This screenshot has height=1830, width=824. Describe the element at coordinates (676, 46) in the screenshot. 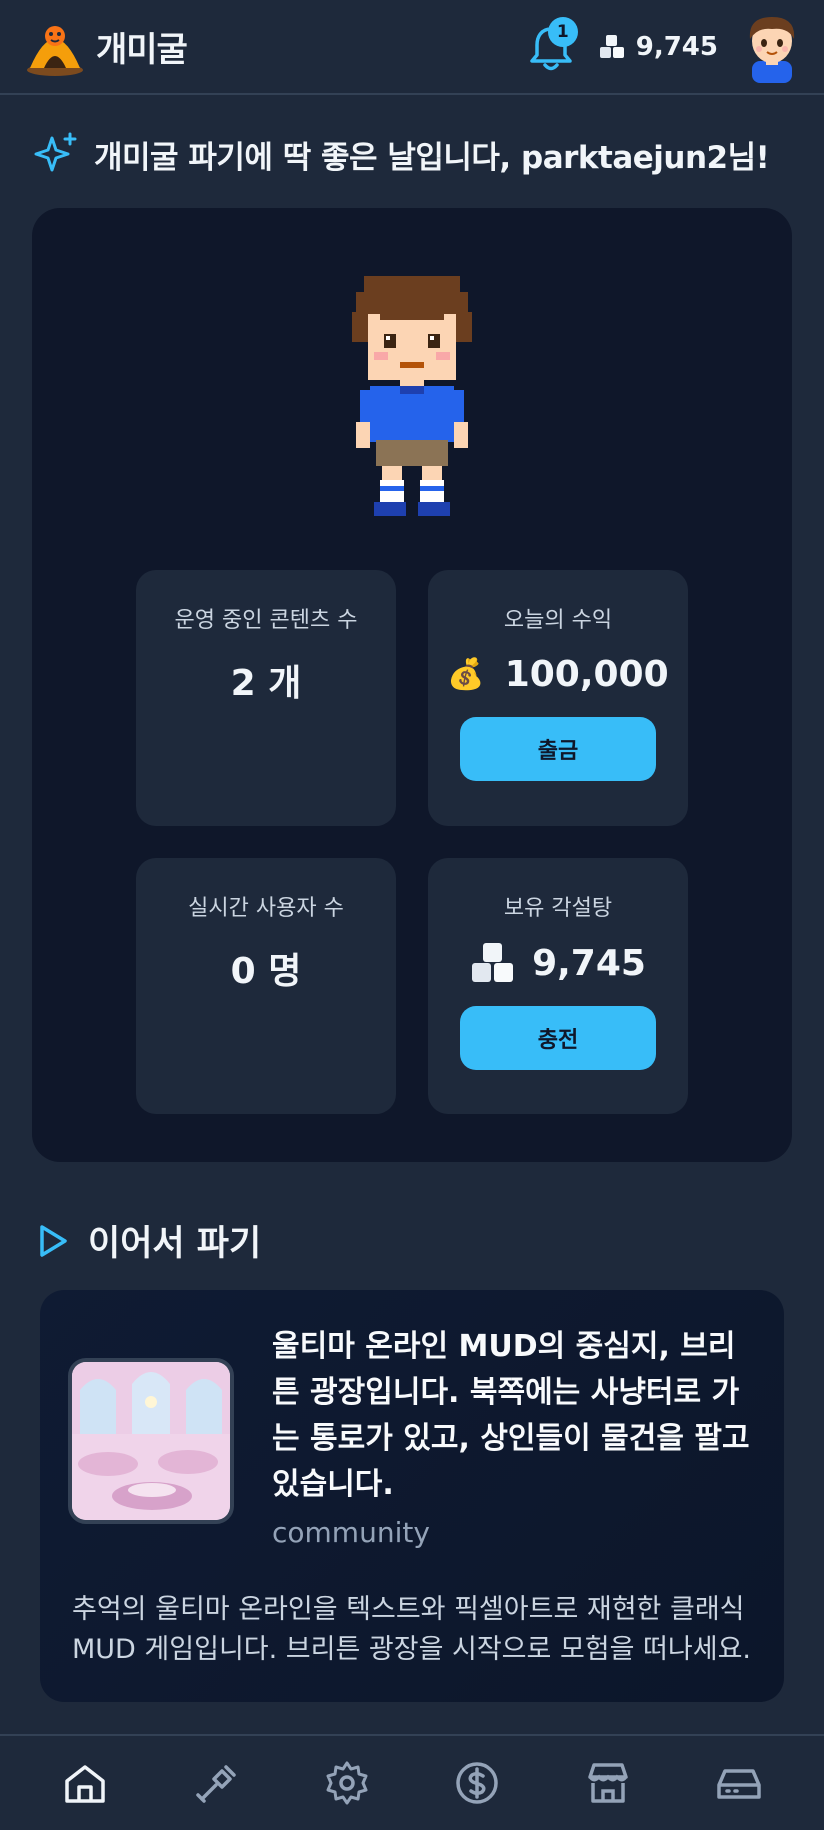

I see `sugar-count: 9,745` at that location.